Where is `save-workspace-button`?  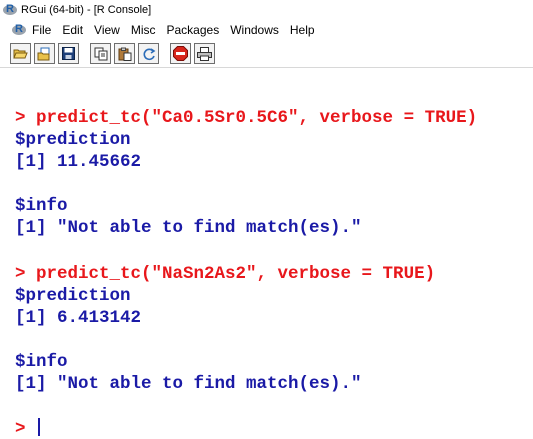
save-workspace-button is located at coordinates (68, 53).